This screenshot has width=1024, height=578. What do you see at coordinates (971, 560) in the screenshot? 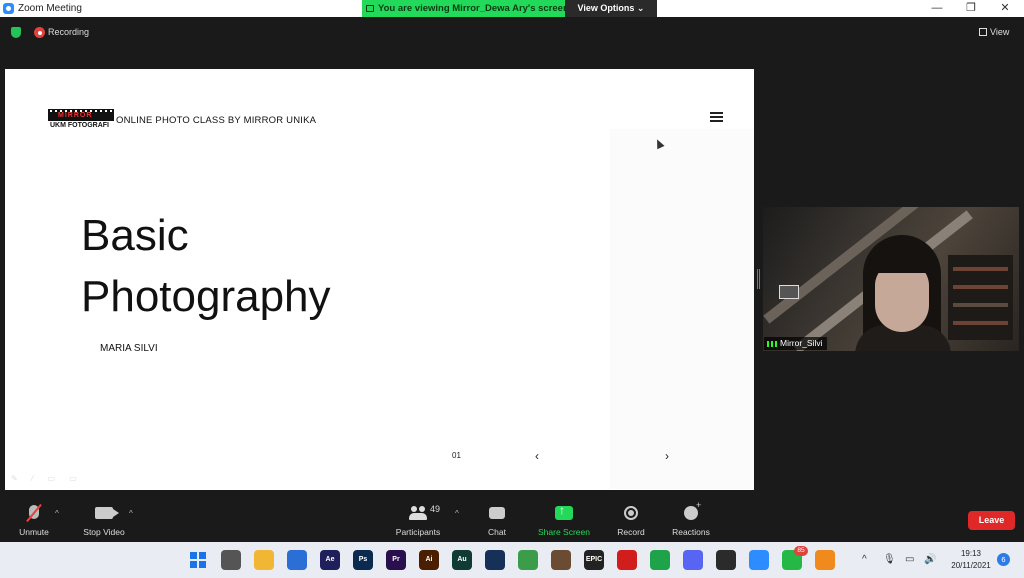
I see `taskbar-clock: 19:13 20/11/2021` at bounding box center [971, 560].